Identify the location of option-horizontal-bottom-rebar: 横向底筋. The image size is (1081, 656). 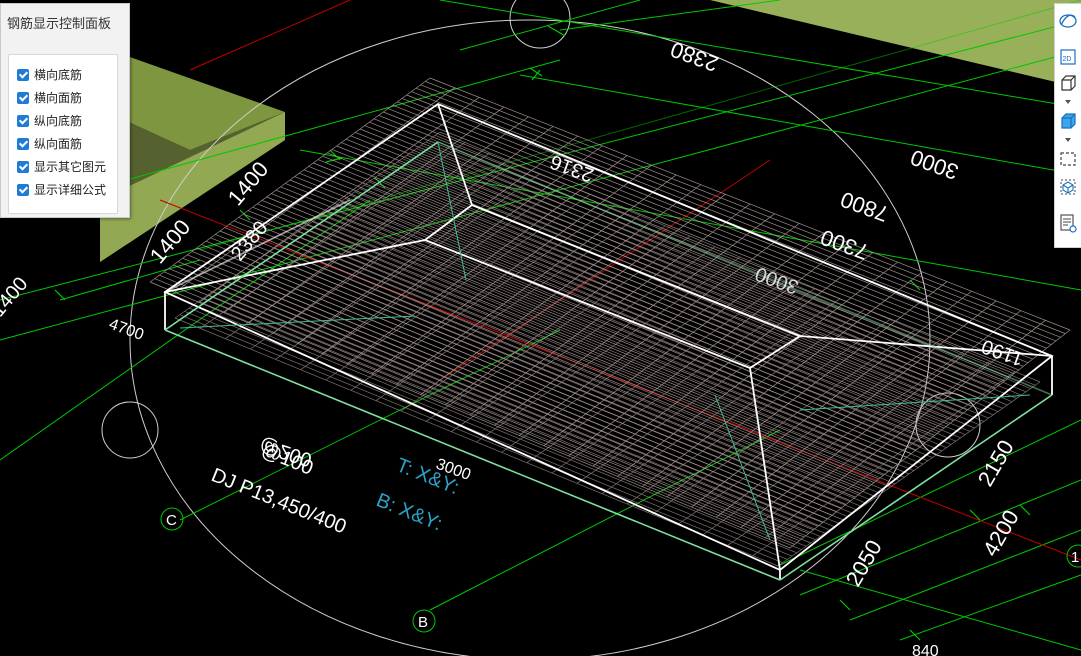
(63, 74).